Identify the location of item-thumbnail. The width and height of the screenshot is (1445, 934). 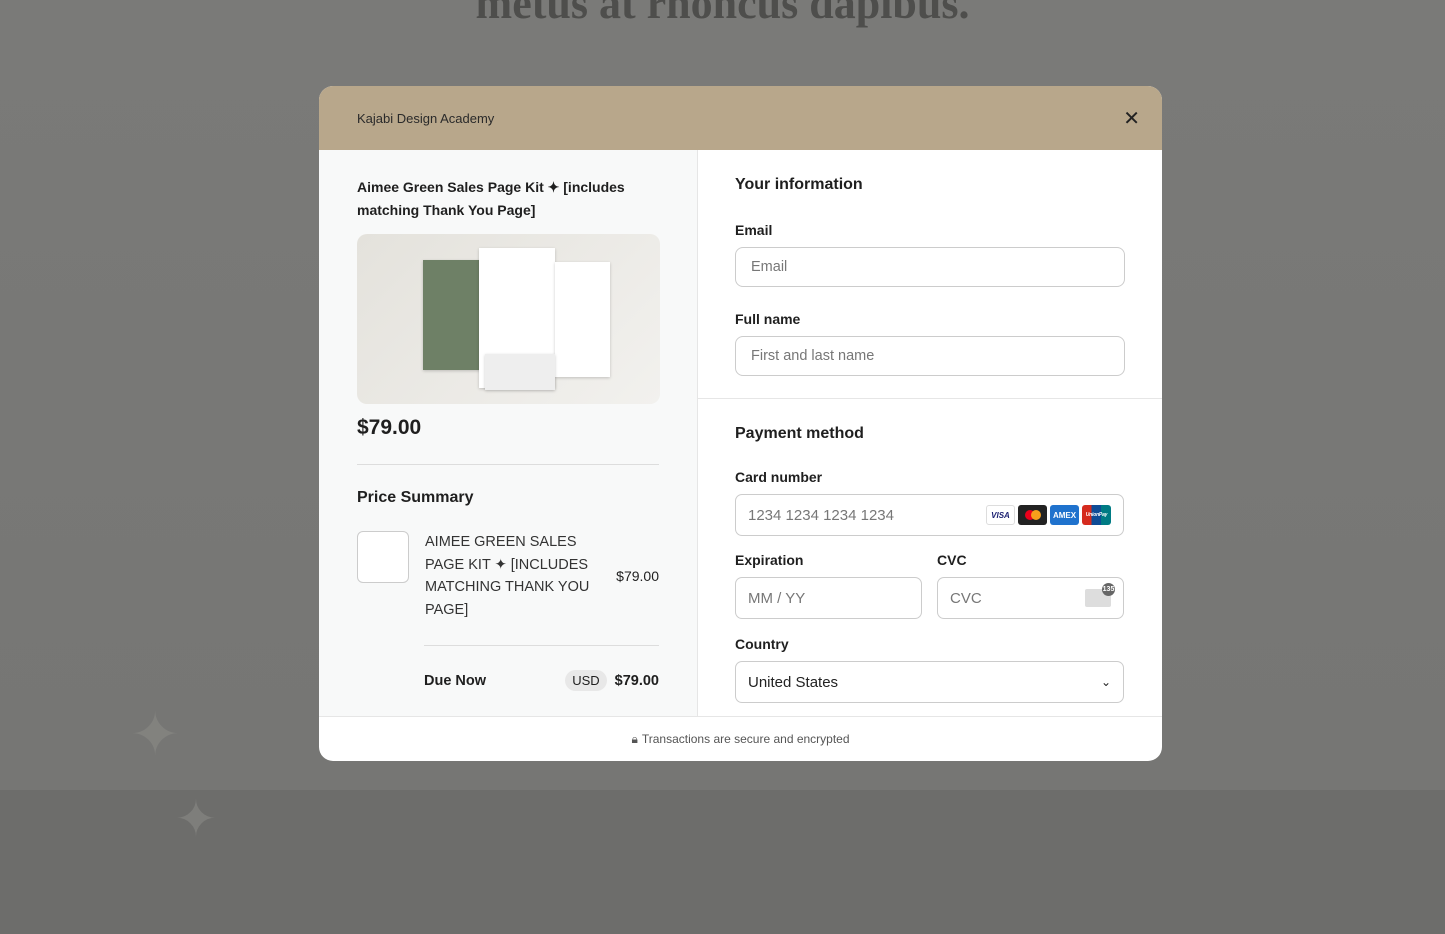
(383, 557).